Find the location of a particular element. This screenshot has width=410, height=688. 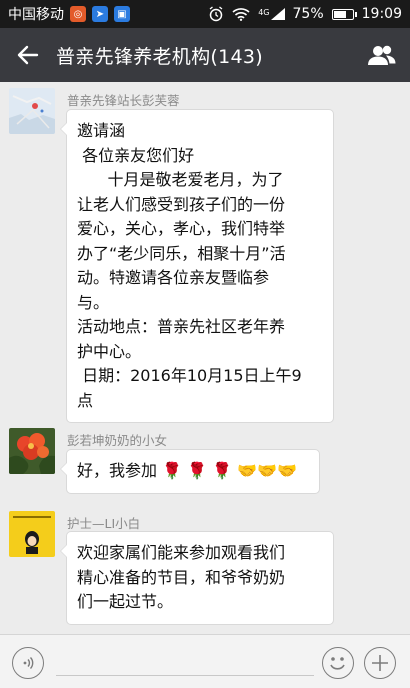

battery-fill is located at coordinates (340, 14).